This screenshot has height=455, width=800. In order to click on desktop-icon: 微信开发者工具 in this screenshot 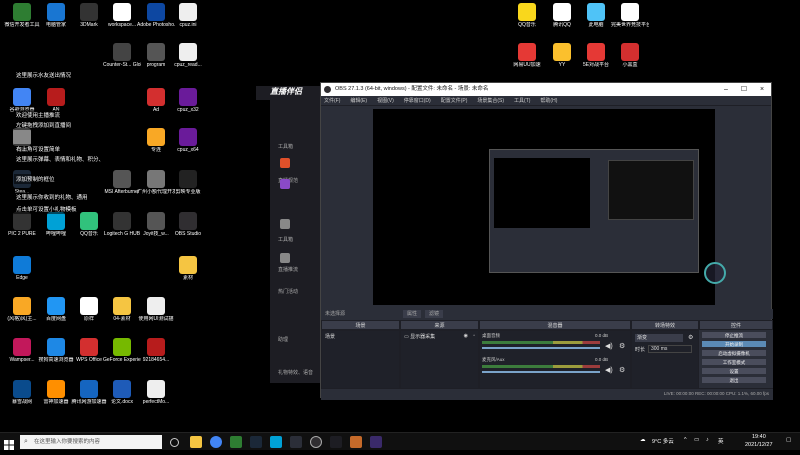, I will do `click(22, 23)`.